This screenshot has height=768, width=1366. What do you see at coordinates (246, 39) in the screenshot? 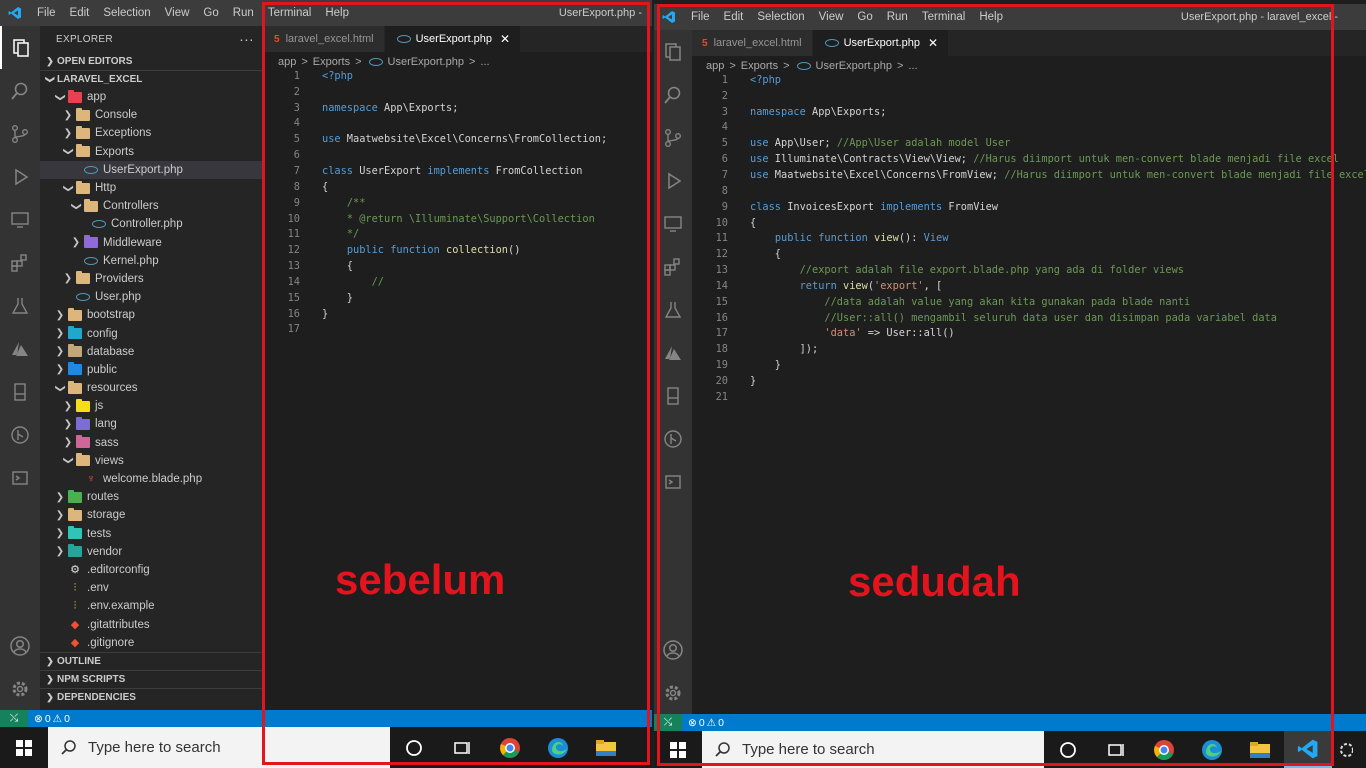
I see `explorer-more-button: ···` at bounding box center [246, 39].